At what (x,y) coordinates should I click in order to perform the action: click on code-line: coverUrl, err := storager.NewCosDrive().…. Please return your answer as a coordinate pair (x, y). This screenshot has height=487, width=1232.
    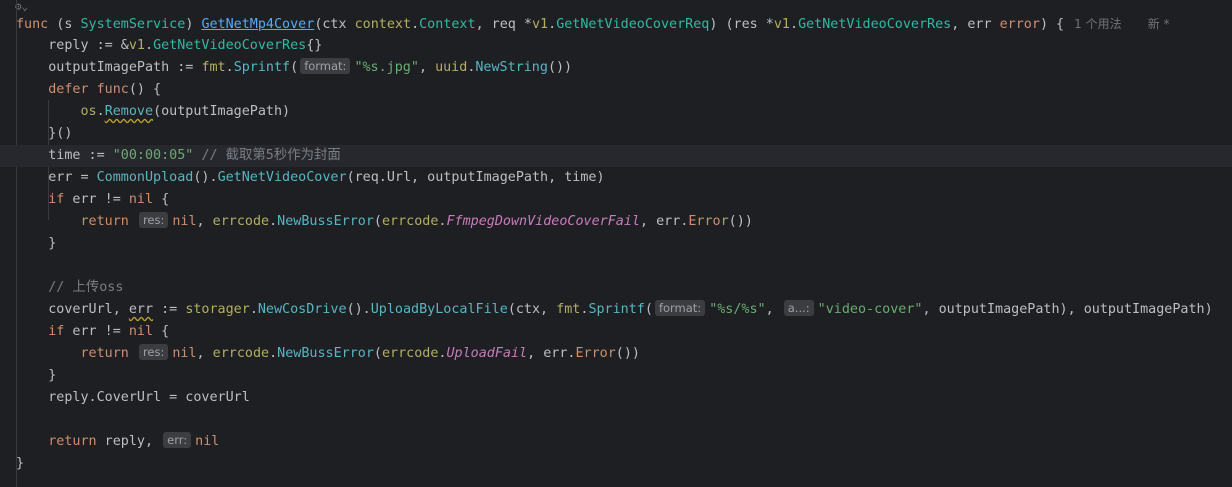
    Looking at the image, I should click on (624, 310).